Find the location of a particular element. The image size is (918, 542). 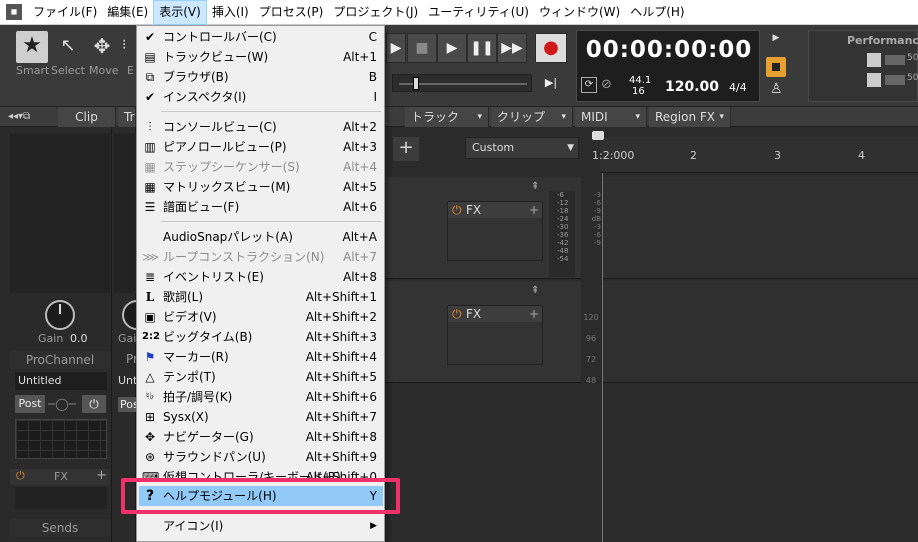

track-1-collapse-icon: ⇞ is located at coordinates (535, 186).